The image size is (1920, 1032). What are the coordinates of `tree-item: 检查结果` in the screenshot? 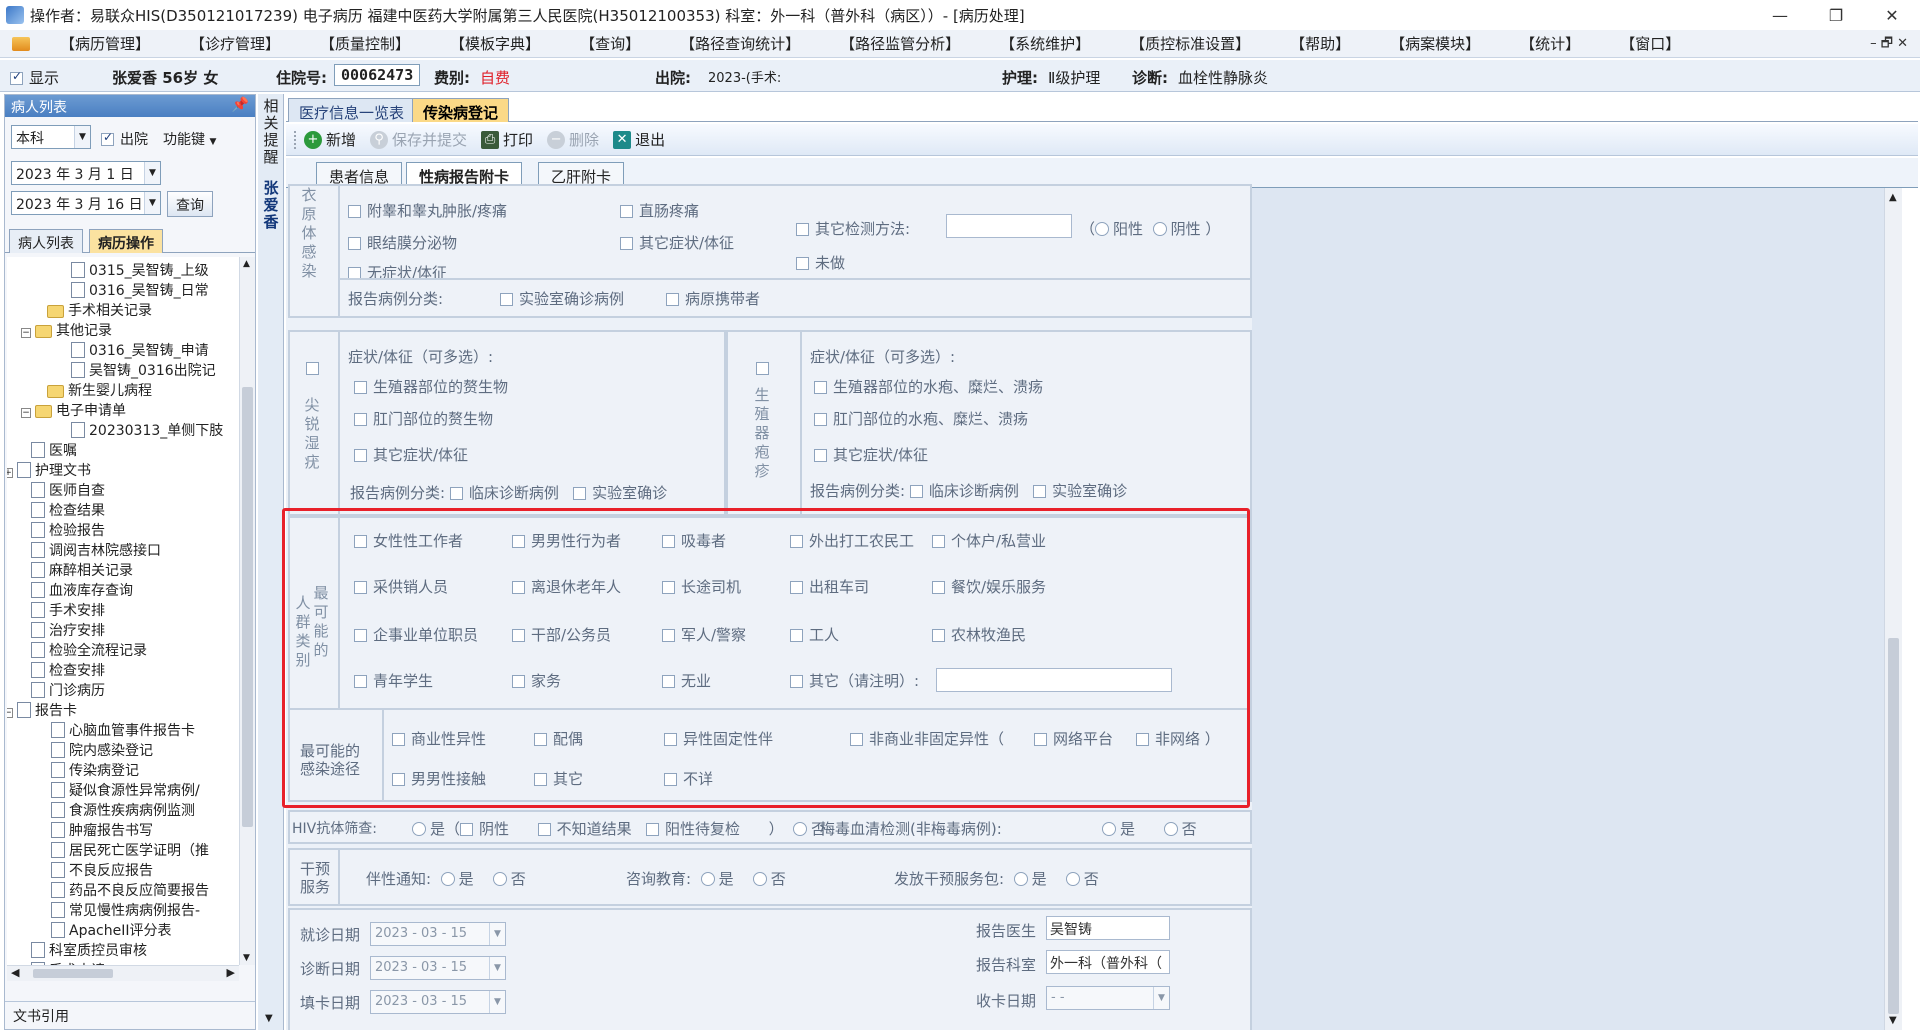 It's located at (68, 511).